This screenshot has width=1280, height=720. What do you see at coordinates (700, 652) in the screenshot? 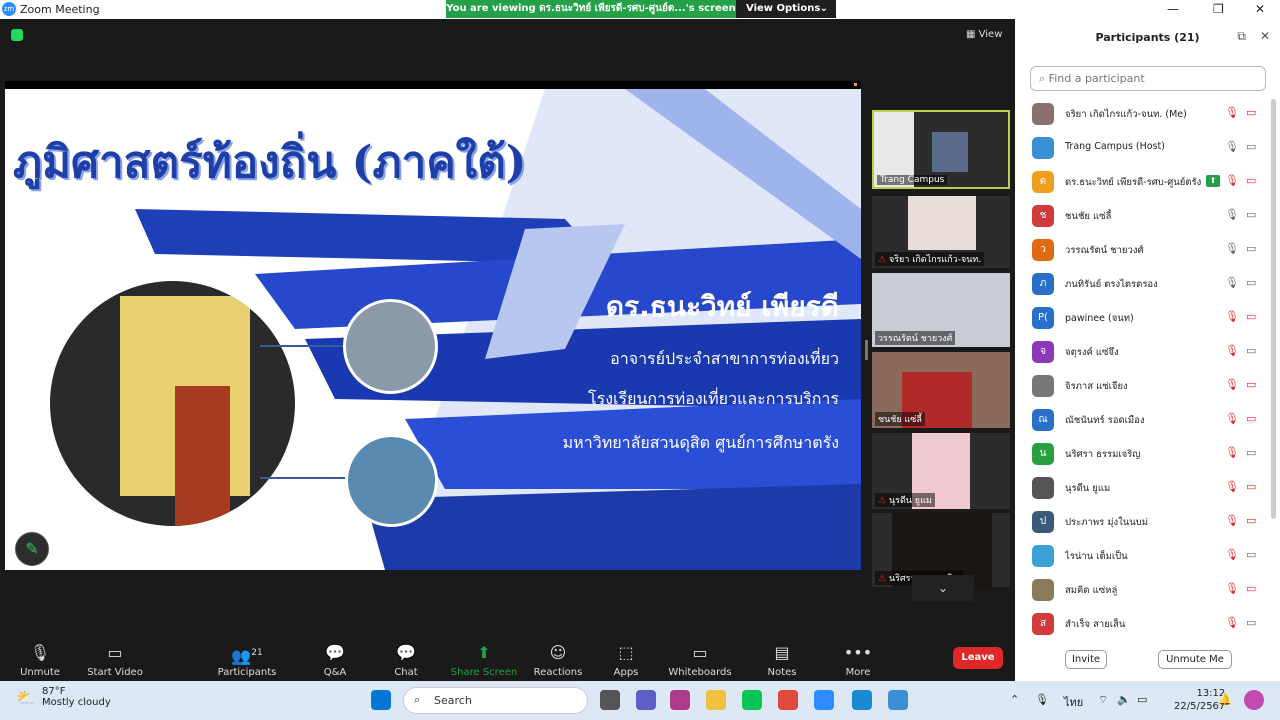
I see `whiteboard-icon: ▭` at bounding box center [700, 652].